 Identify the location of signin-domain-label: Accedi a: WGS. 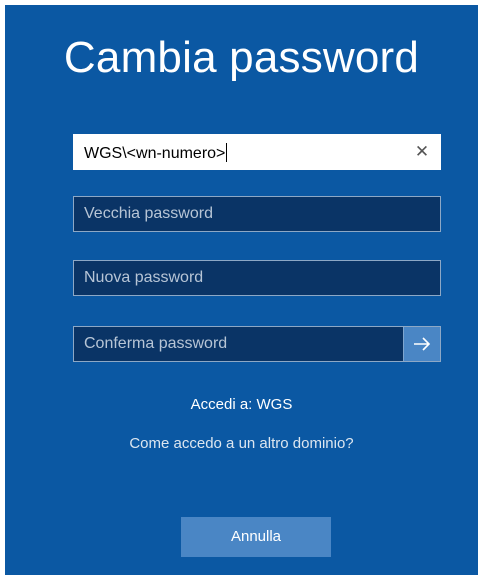
(241, 404).